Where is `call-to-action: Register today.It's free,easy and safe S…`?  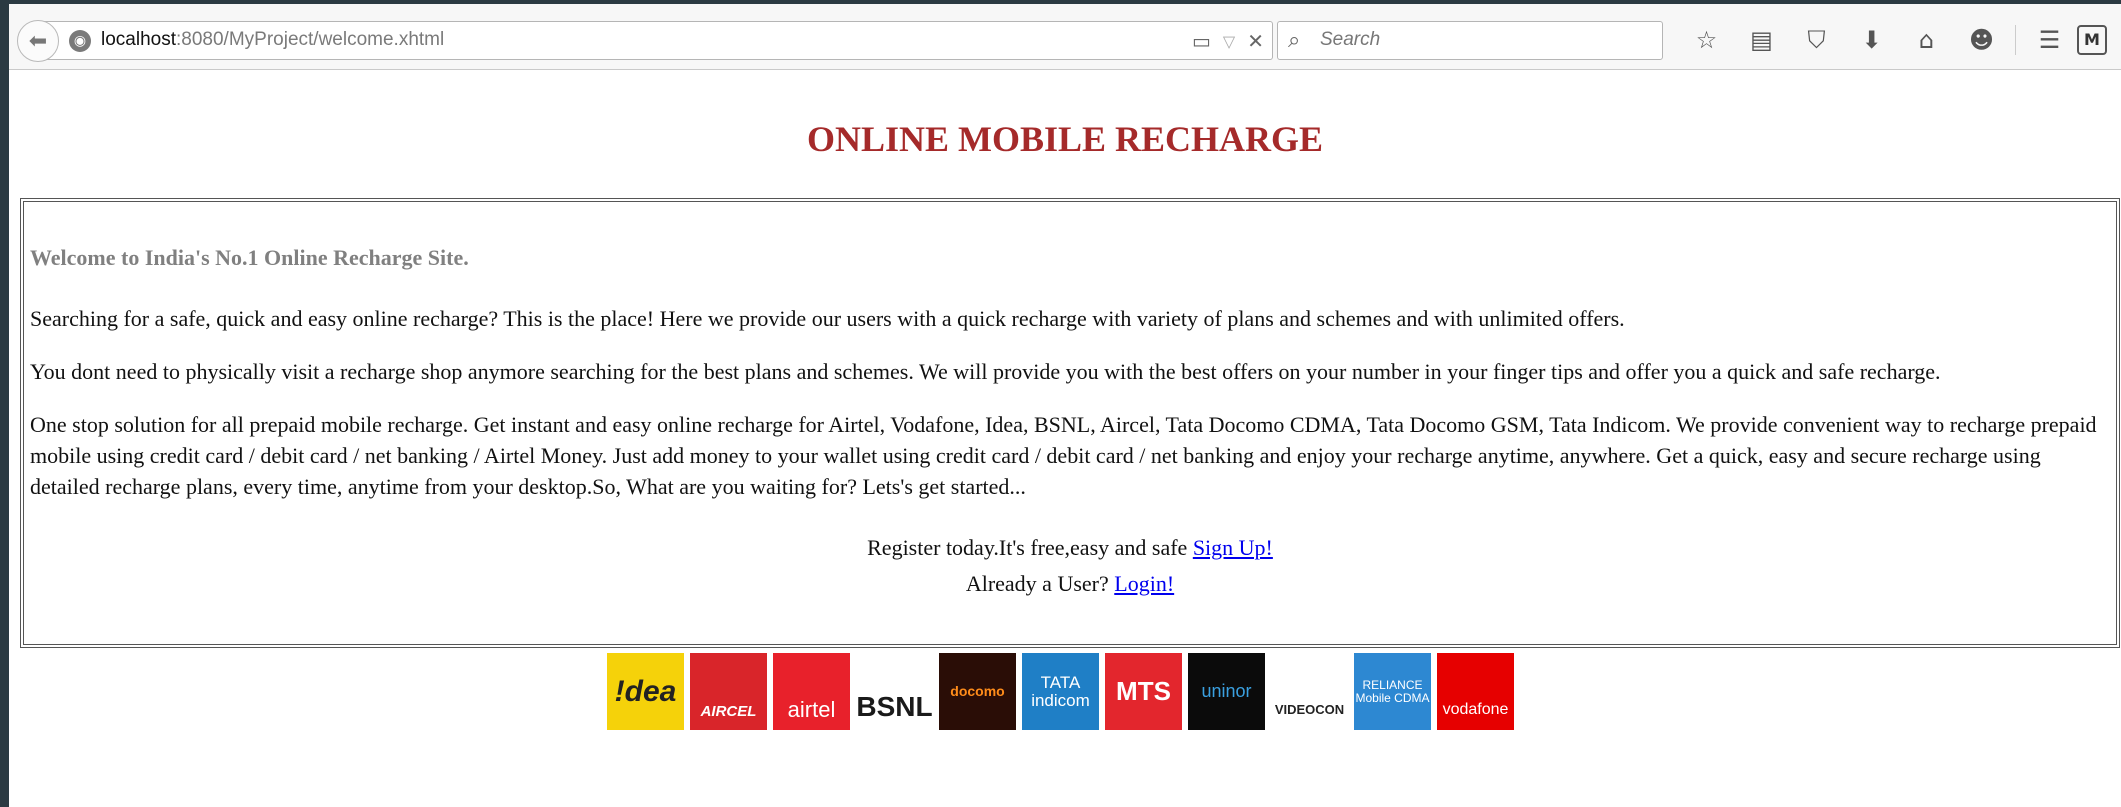 call-to-action: Register today.It's free,easy and safe S… is located at coordinates (1070, 566).